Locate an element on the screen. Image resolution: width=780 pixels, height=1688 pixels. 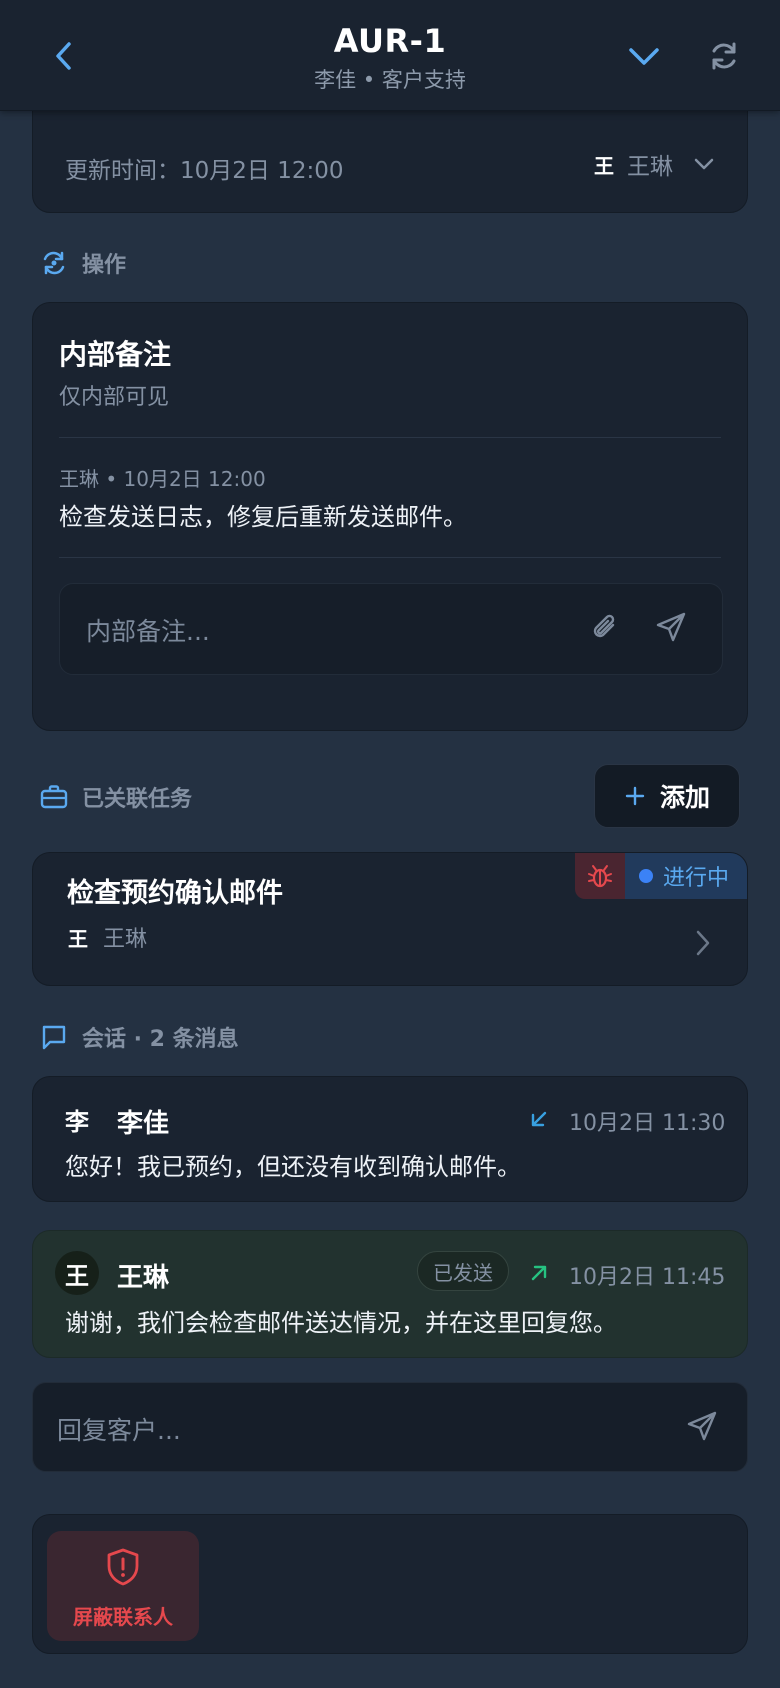
arrow-down-left-icon is located at coordinates (539, 1119).